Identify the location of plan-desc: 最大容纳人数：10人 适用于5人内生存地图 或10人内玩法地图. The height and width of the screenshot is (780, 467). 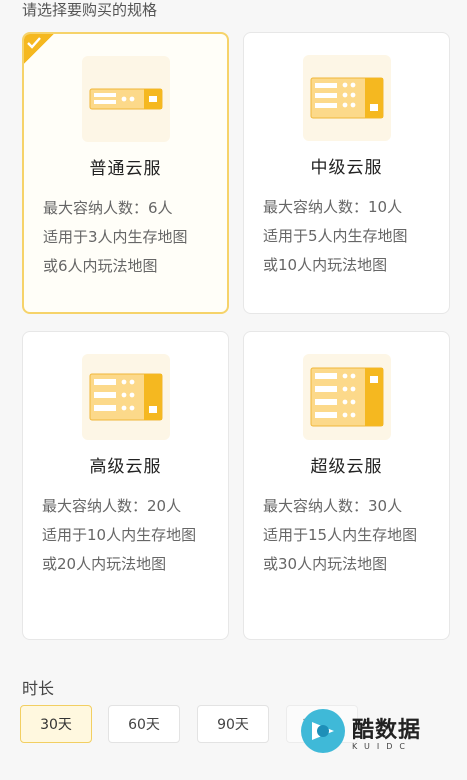
(335, 236).